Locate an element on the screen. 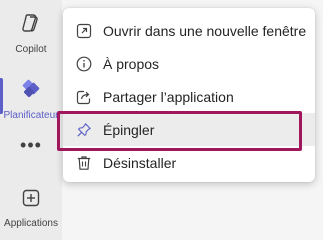  add-apps-icon is located at coordinates (31, 200).